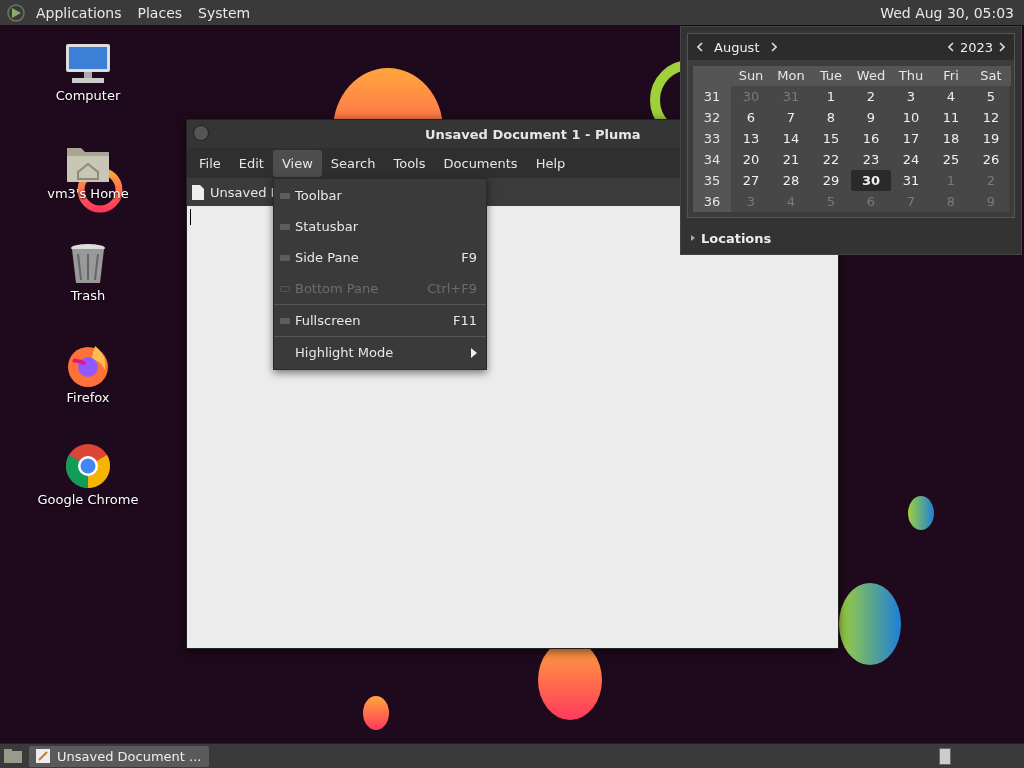 The height and width of the screenshot is (768, 1024). What do you see at coordinates (831, 138) in the screenshot?
I see `calendar-day: 15` at bounding box center [831, 138].